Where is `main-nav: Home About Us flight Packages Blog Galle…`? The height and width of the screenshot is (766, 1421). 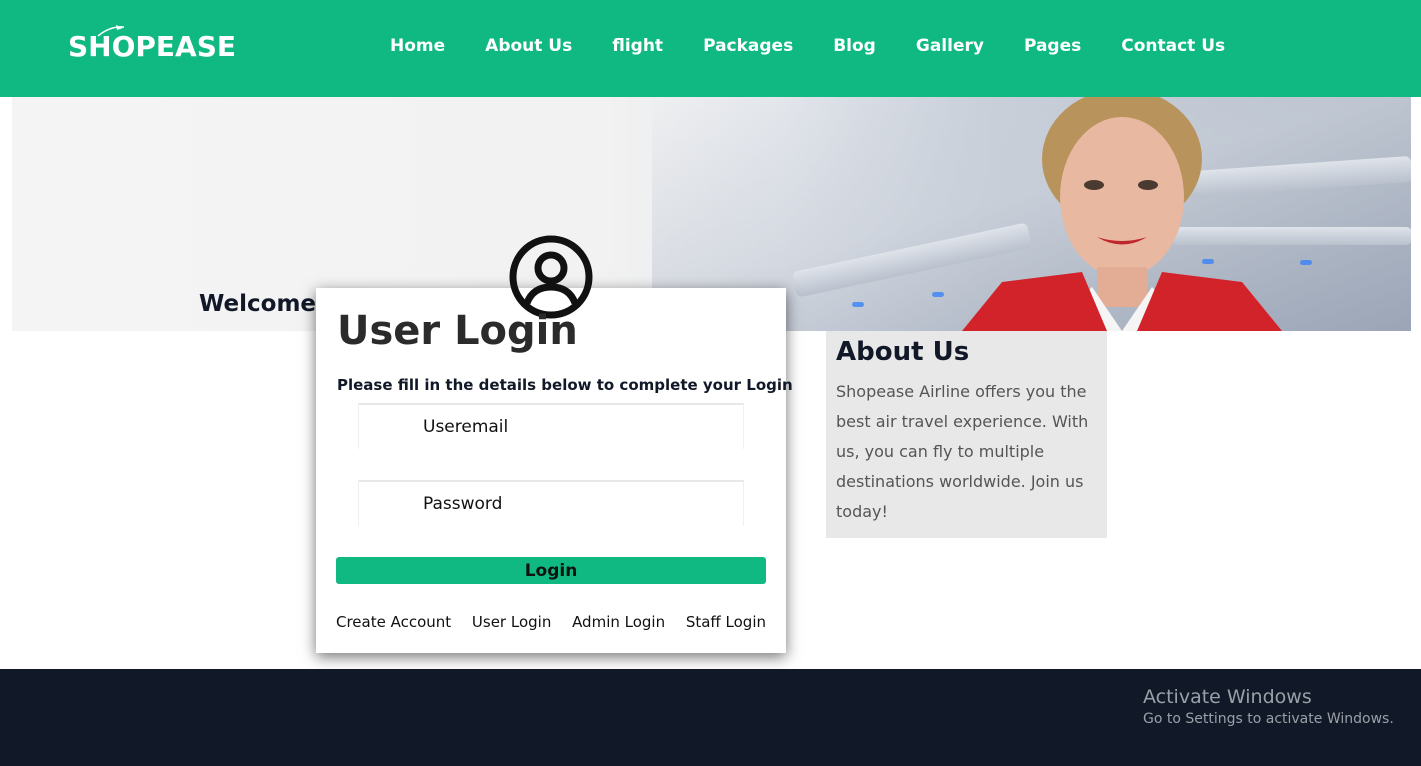 main-nav: Home About Us flight Packages Blog Galle… is located at coordinates (827, 46).